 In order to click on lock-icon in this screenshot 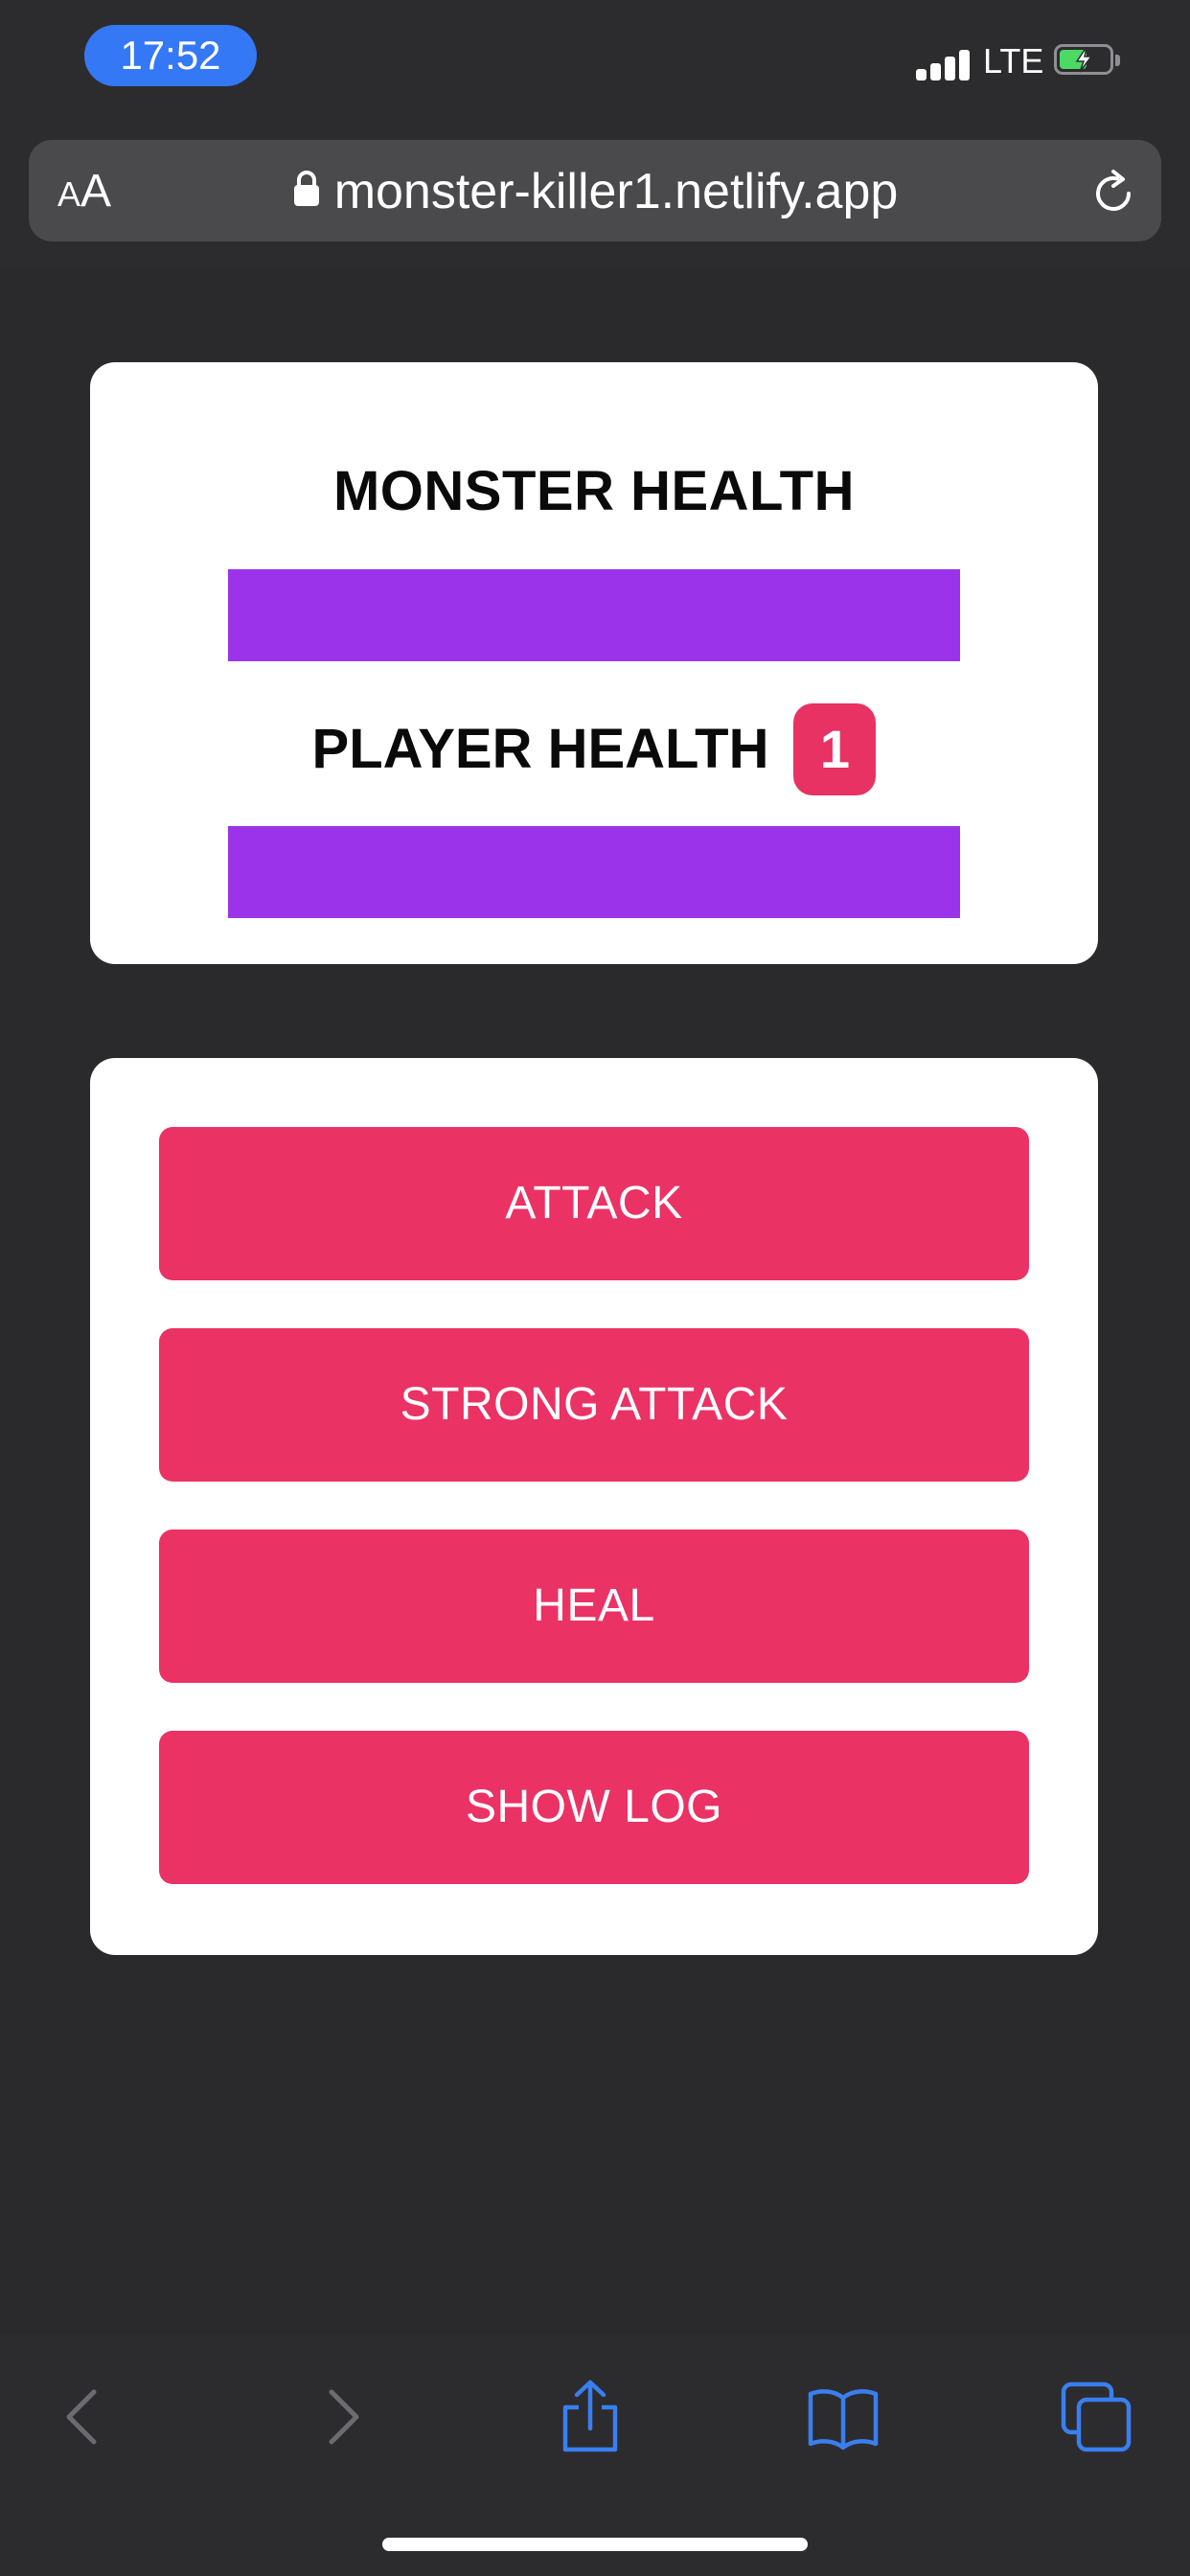, I will do `click(306, 189)`.